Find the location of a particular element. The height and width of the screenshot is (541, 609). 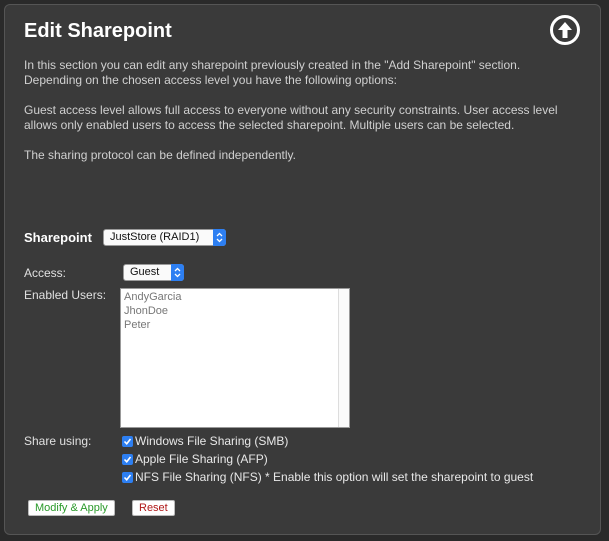

afp-checkbox is located at coordinates (127, 459).